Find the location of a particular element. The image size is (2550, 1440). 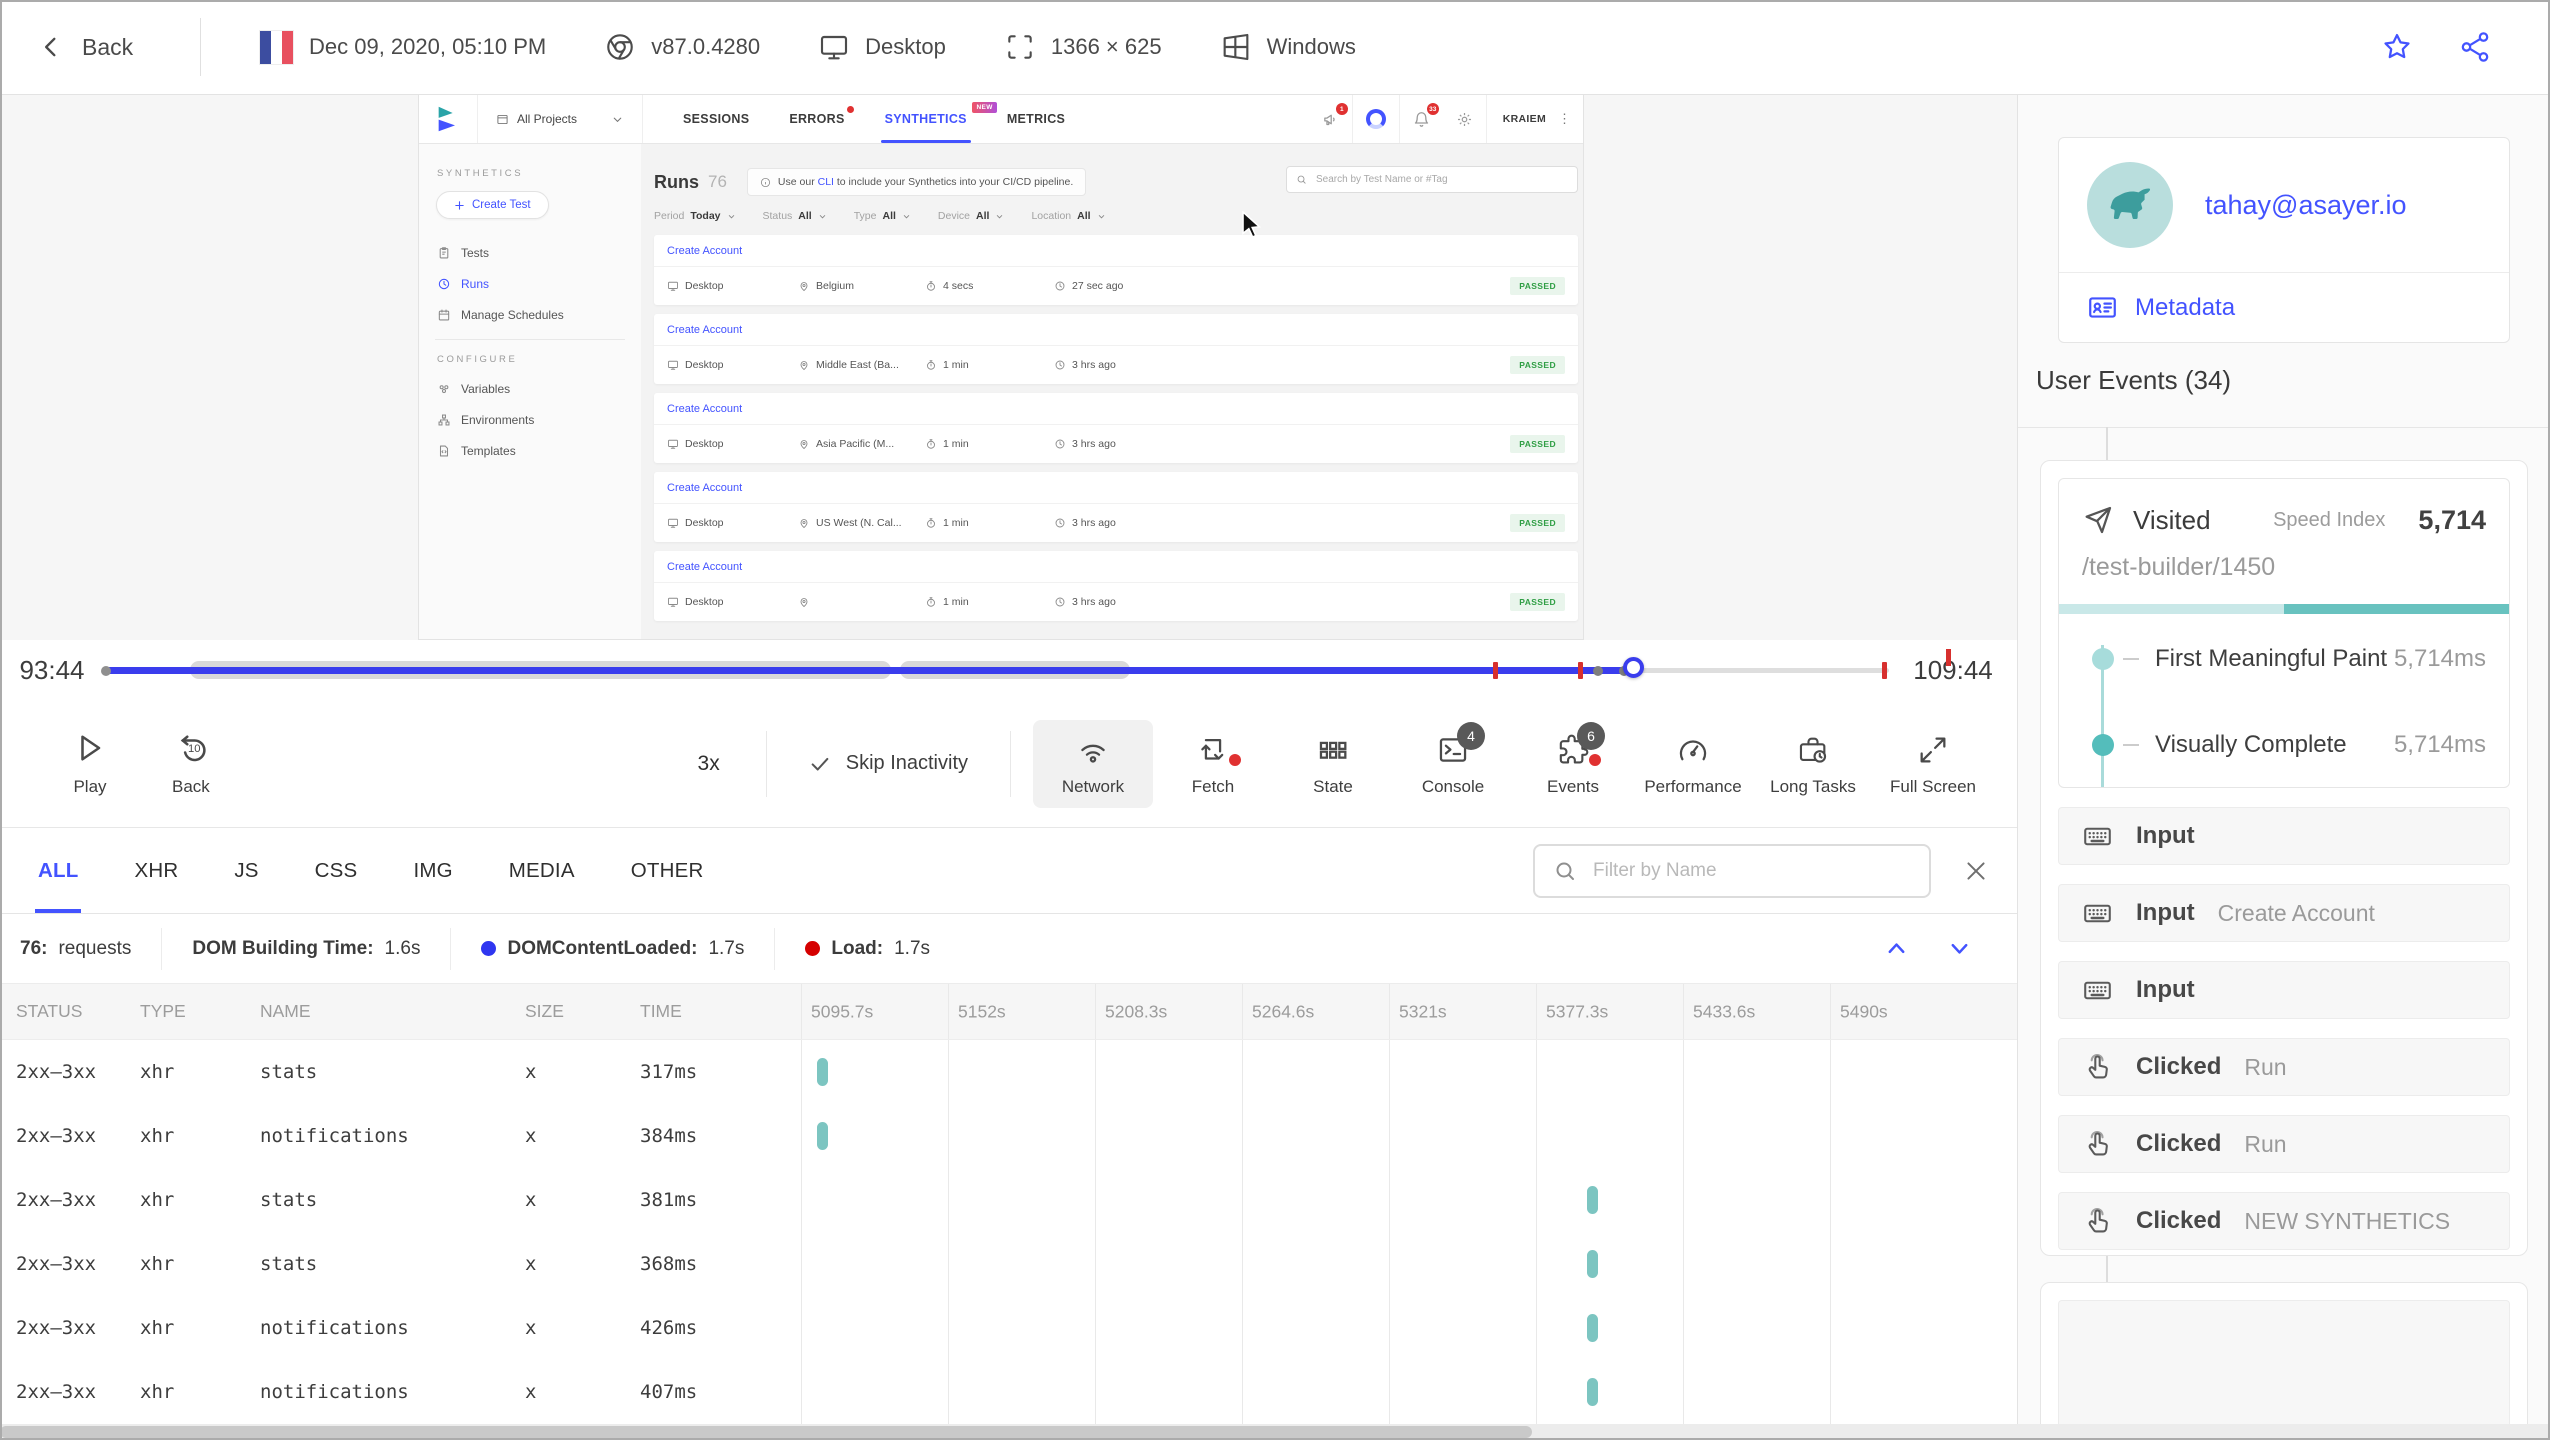

network-filter-input is located at coordinates (1751, 870).